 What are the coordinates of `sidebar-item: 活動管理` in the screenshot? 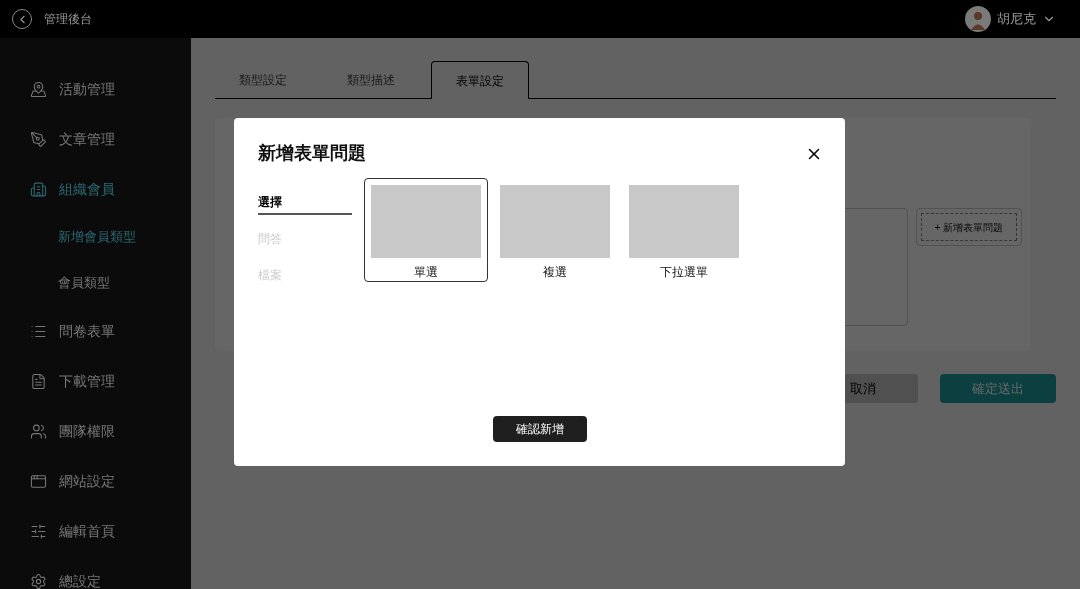 It's located at (95, 89).